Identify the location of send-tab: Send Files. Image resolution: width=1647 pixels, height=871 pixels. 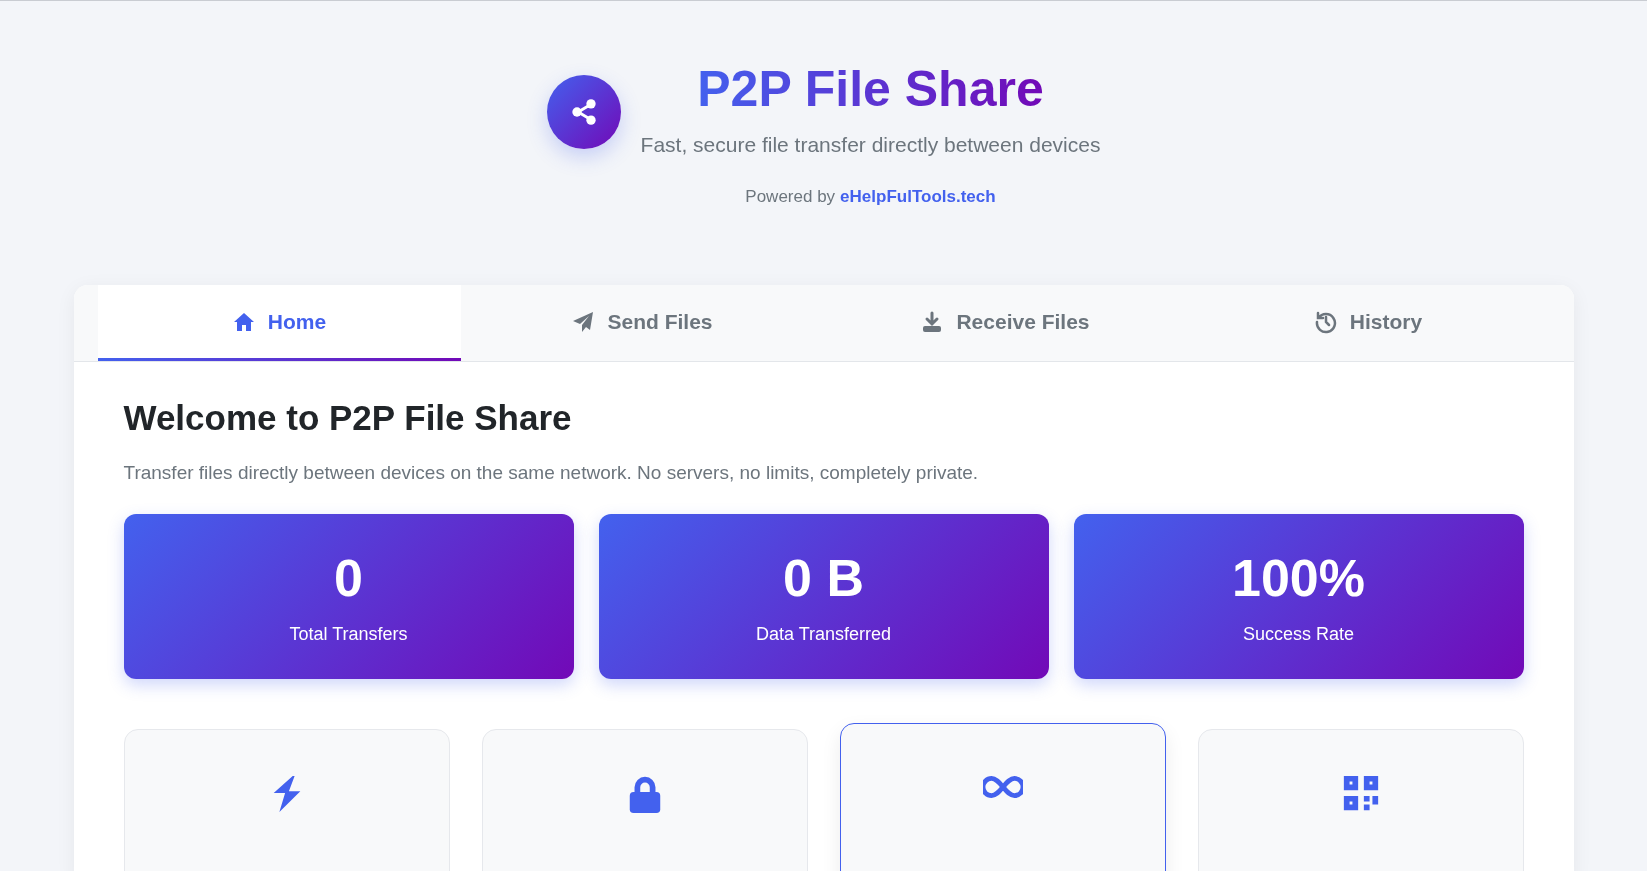
(642, 323).